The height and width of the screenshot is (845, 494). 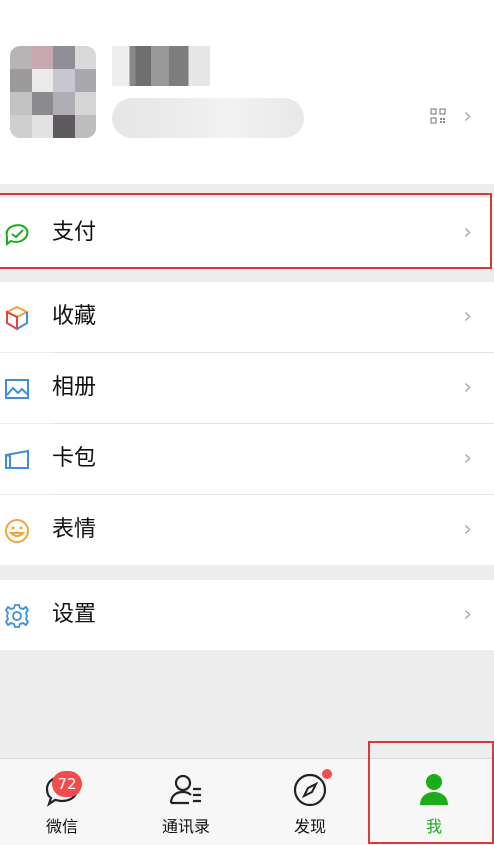 What do you see at coordinates (74, 387) in the screenshot?
I see `menu-item-label: 相册` at bounding box center [74, 387].